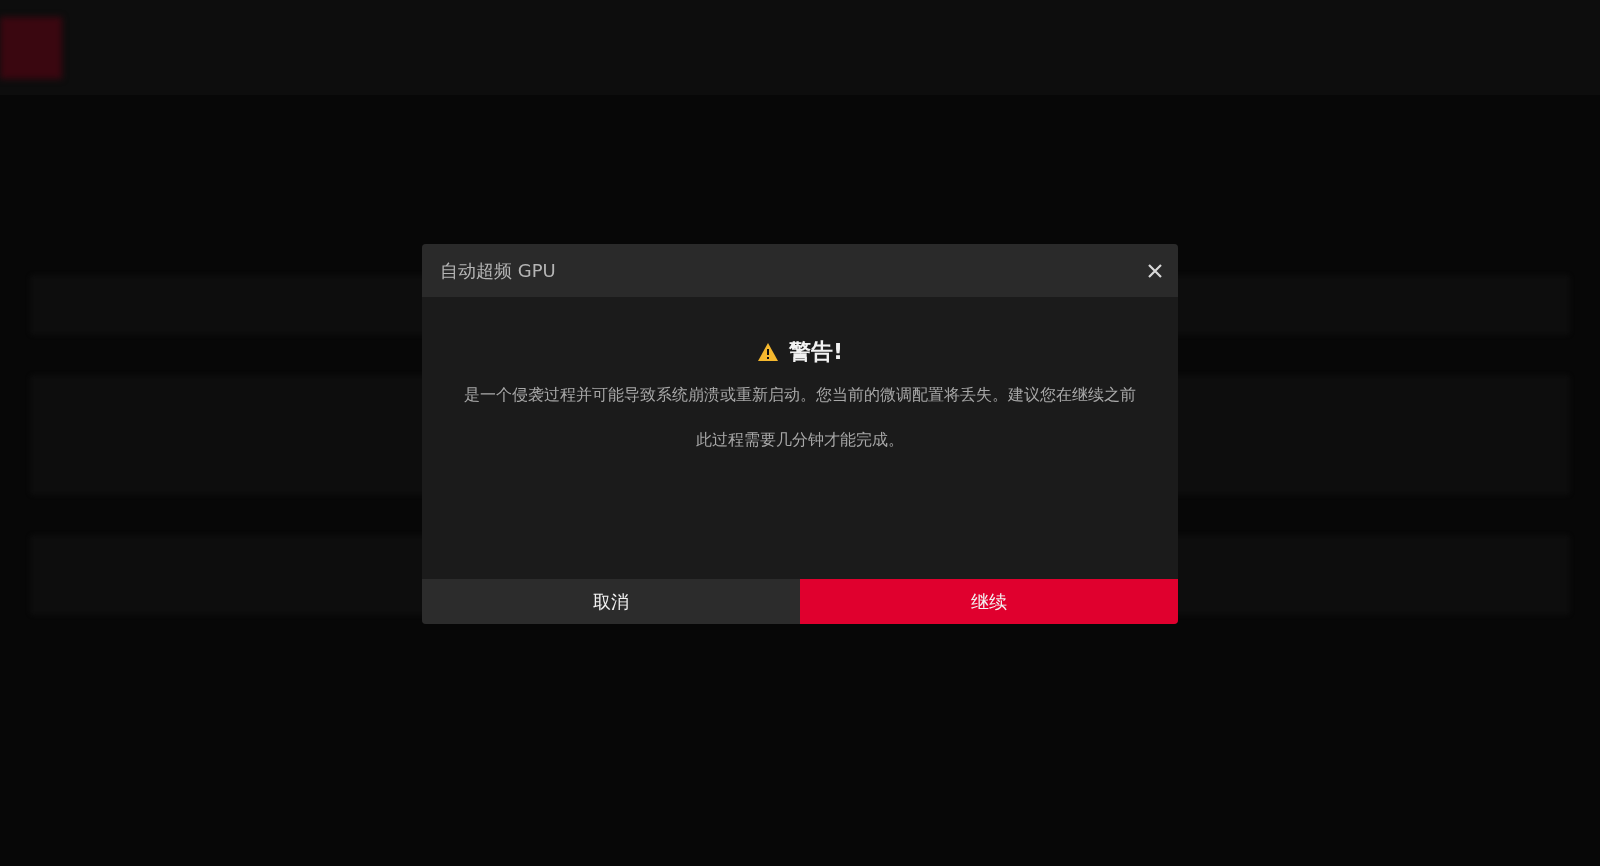  What do you see at coordinates (611, 601) in the screenshot?
I see `cancel-button: 取消` at bounding box center [611, 601].